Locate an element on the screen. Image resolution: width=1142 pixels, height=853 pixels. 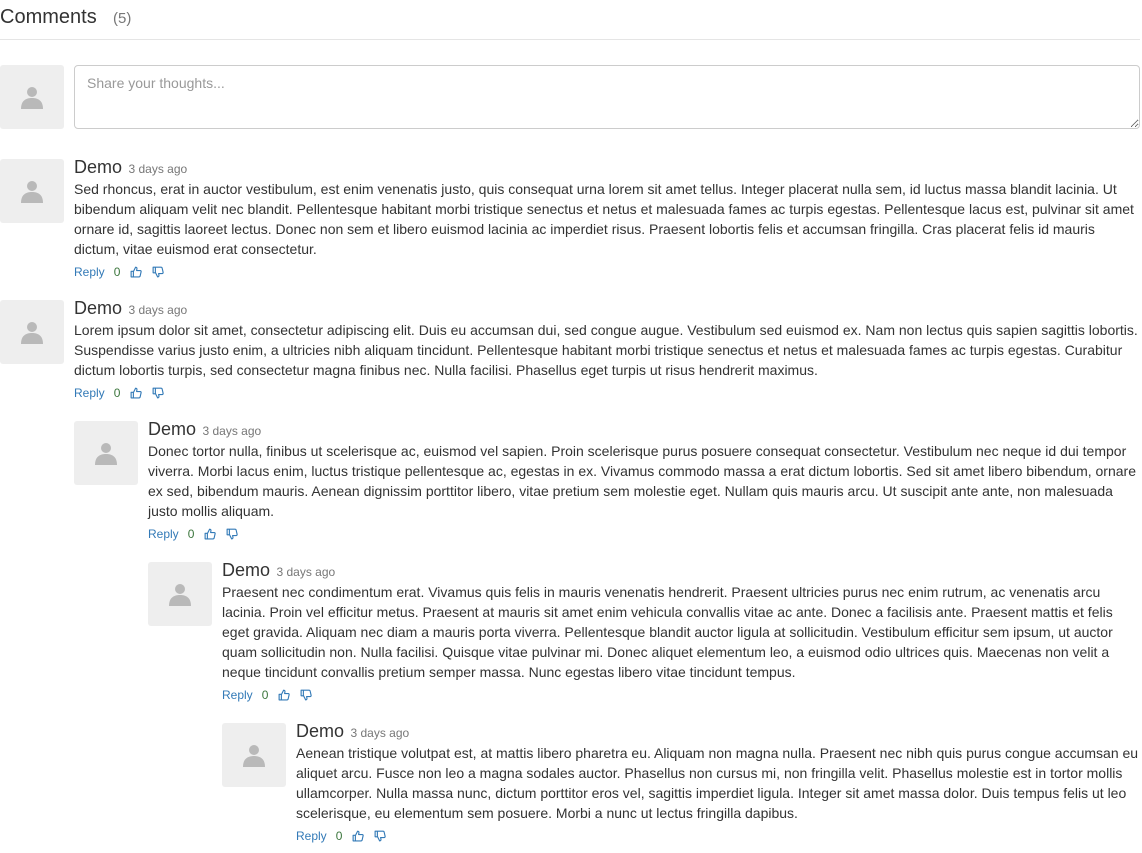
comments-count: (5) is located at coordinates (122, 18).